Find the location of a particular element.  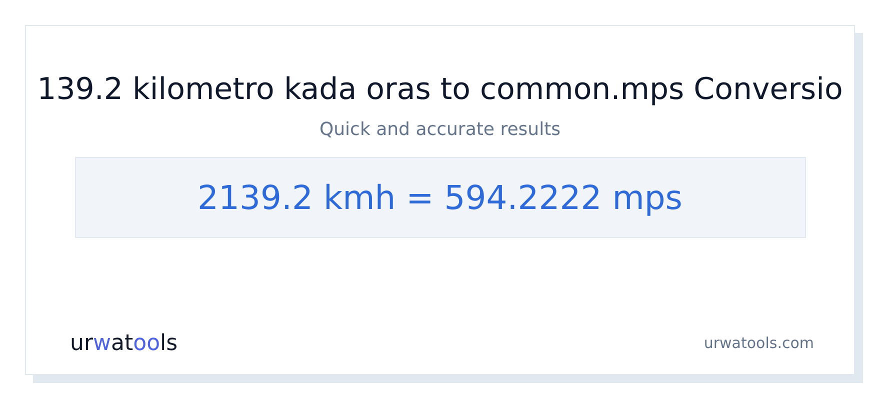

logo: urwatools is located at coordinates (124, 344).